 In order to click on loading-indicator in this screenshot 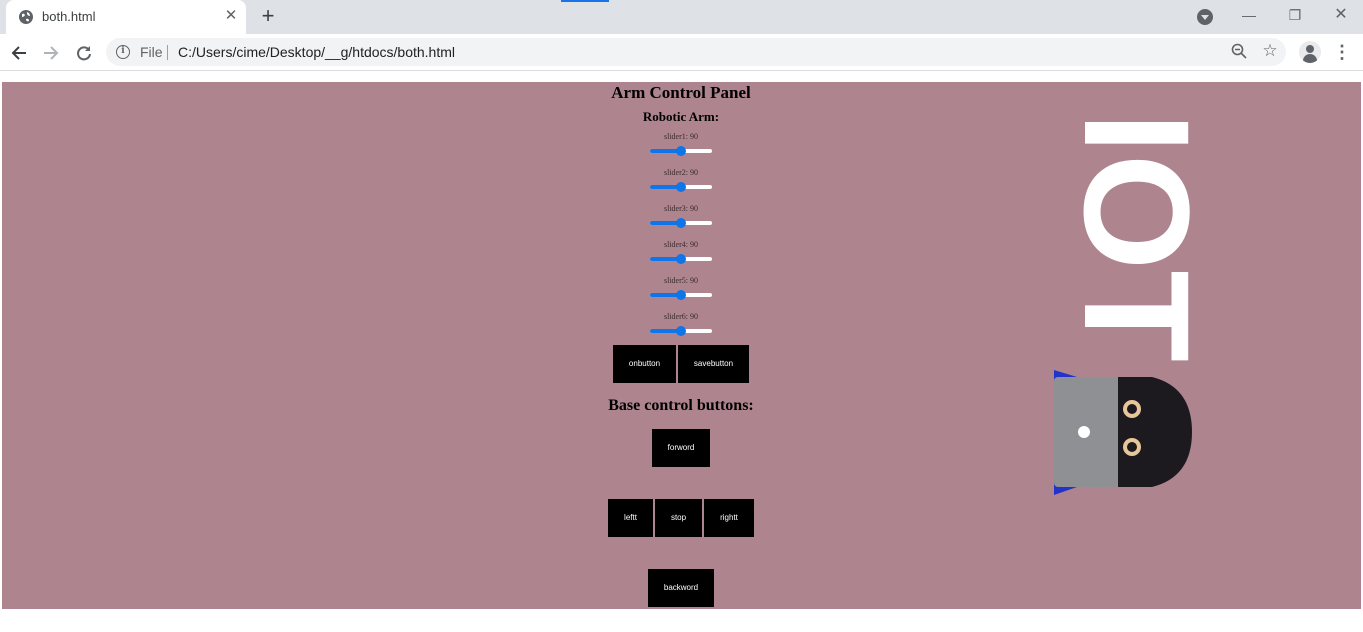, I will do `click(585, 1)`.